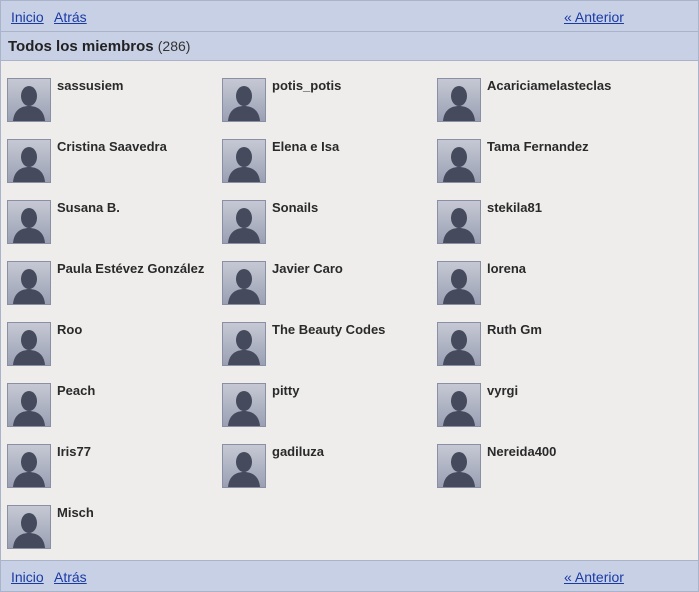 This screenshot has height=592, width=699. What do you see at coordinates (349, 575) in the screenshot?
I see `bottom-nav-bar: Inicio Atrás « Anterior` at bounding box center [349, 575].